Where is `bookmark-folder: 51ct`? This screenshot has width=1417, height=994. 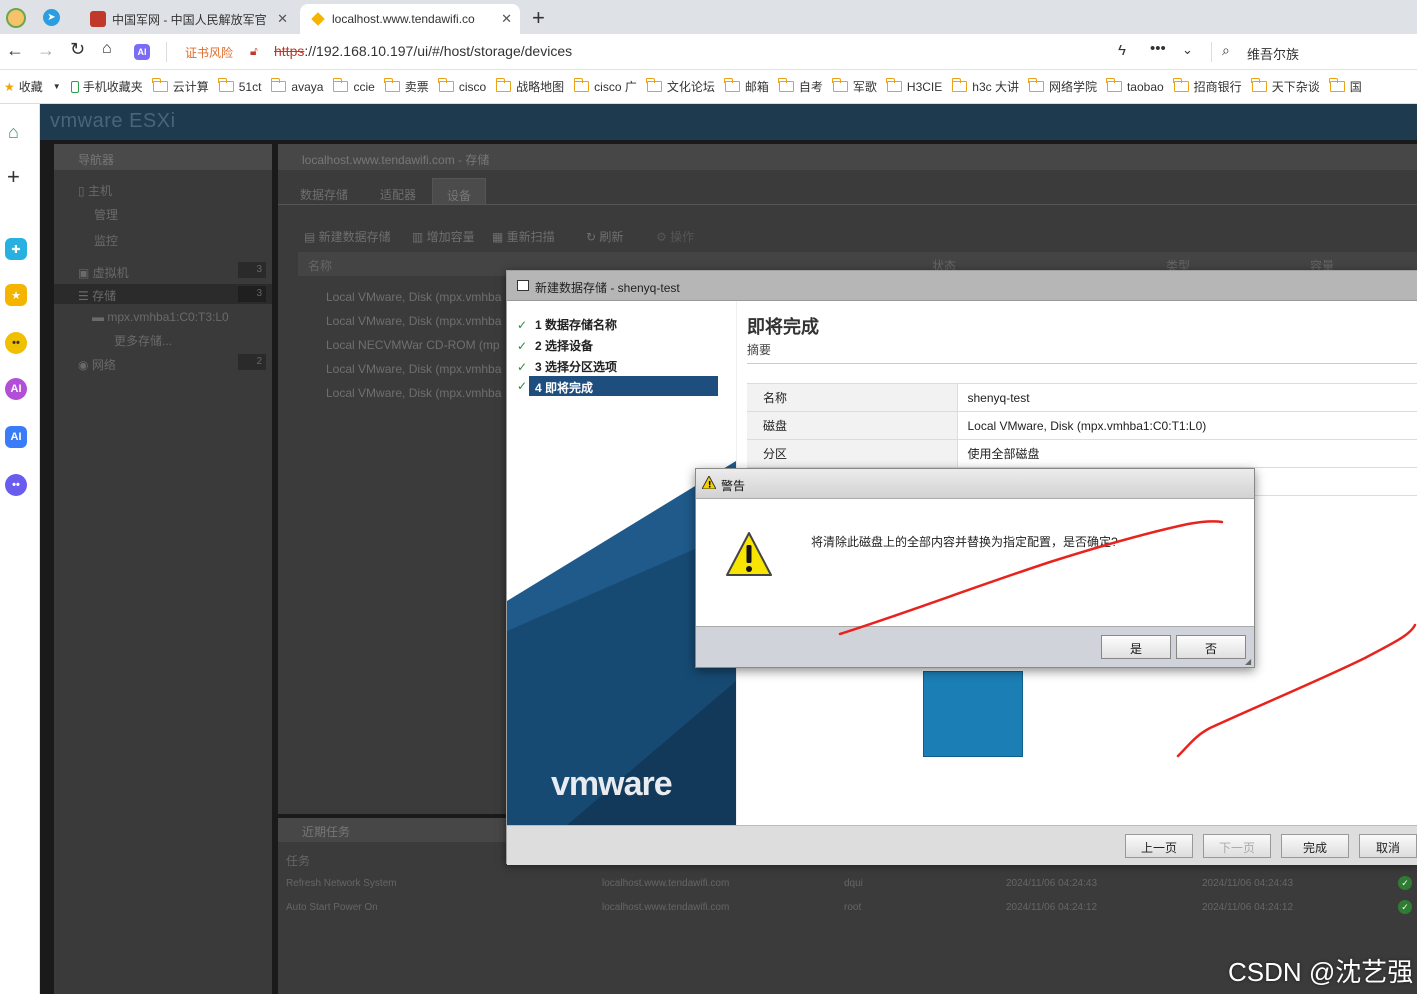 bookmark-folder: 51ct is located at coordinates (239, 86).